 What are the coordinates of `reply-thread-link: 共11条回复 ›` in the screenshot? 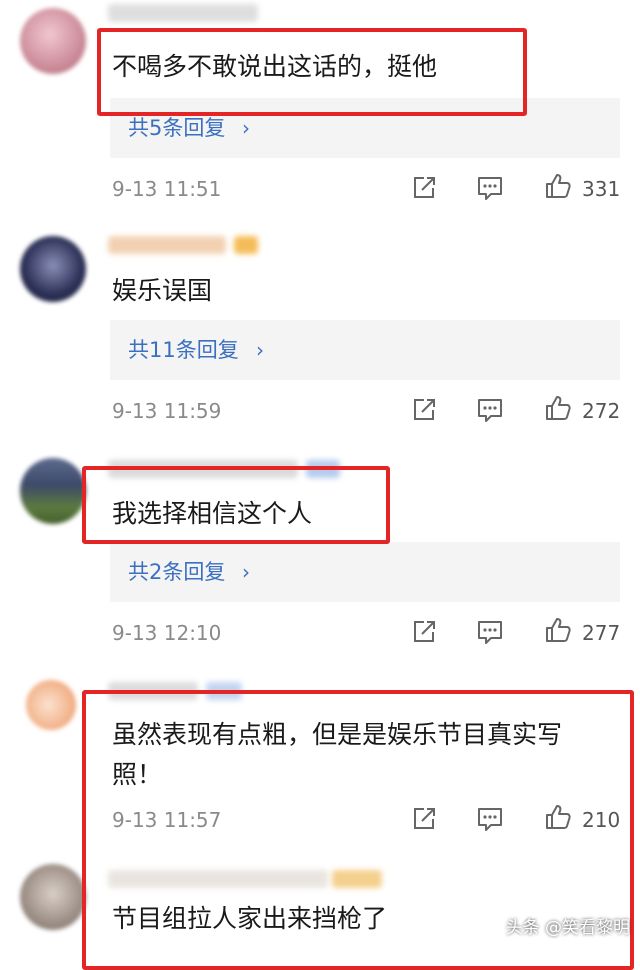 It's located at (365, 350).